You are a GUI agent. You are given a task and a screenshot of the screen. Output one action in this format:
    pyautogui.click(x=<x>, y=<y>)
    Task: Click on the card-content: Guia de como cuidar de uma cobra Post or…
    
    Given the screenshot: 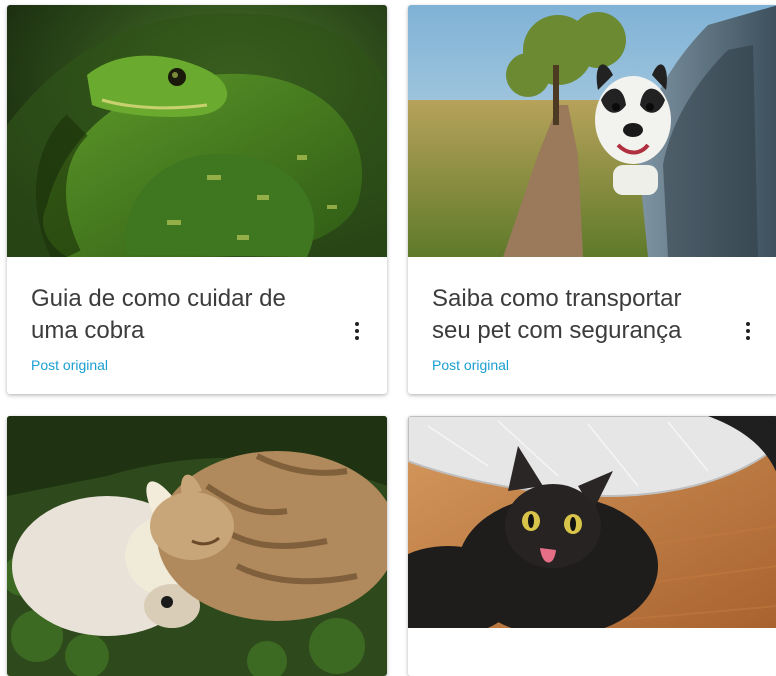 What is the action you would take?
    pyautogui.click(x=197, y=329)
    